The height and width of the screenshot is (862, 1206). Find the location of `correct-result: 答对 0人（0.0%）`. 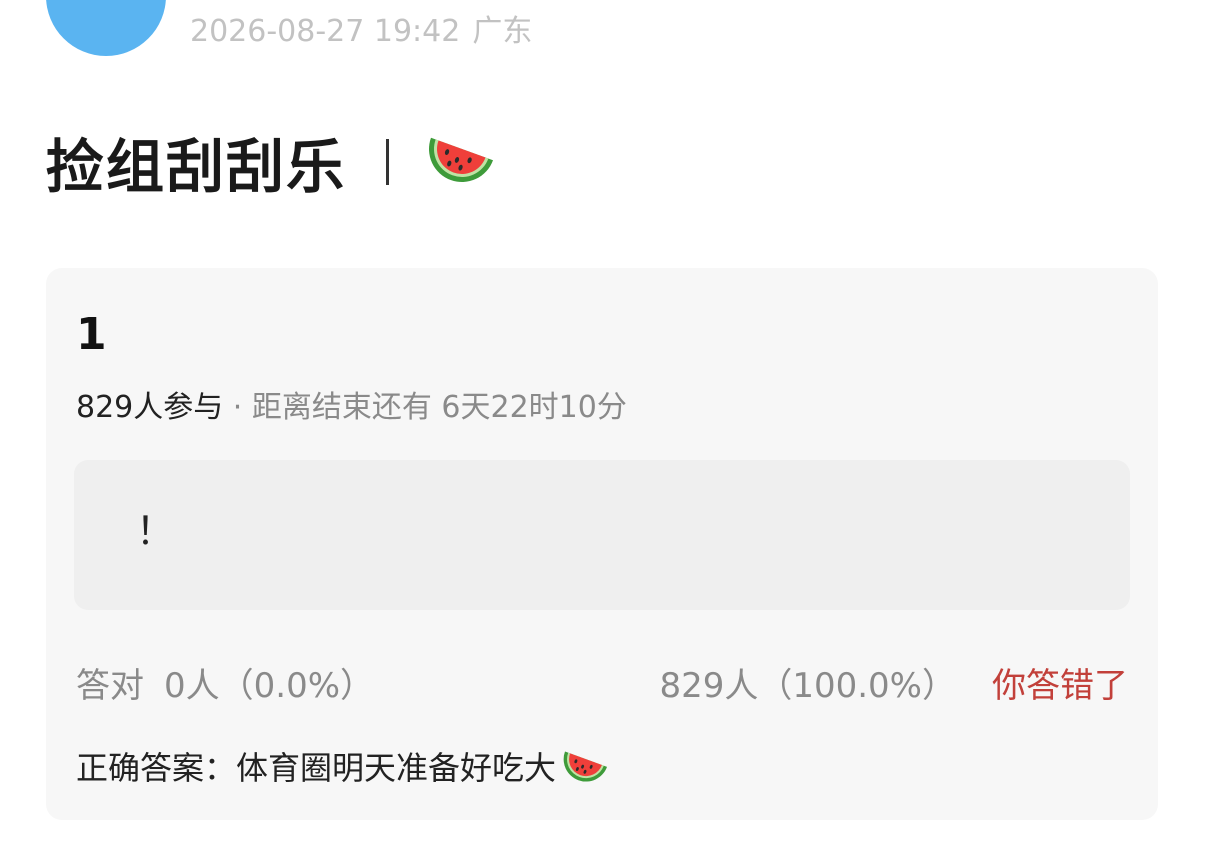

correct-result: 答对 0人（0.0%） is located at coordinates (225, 686).